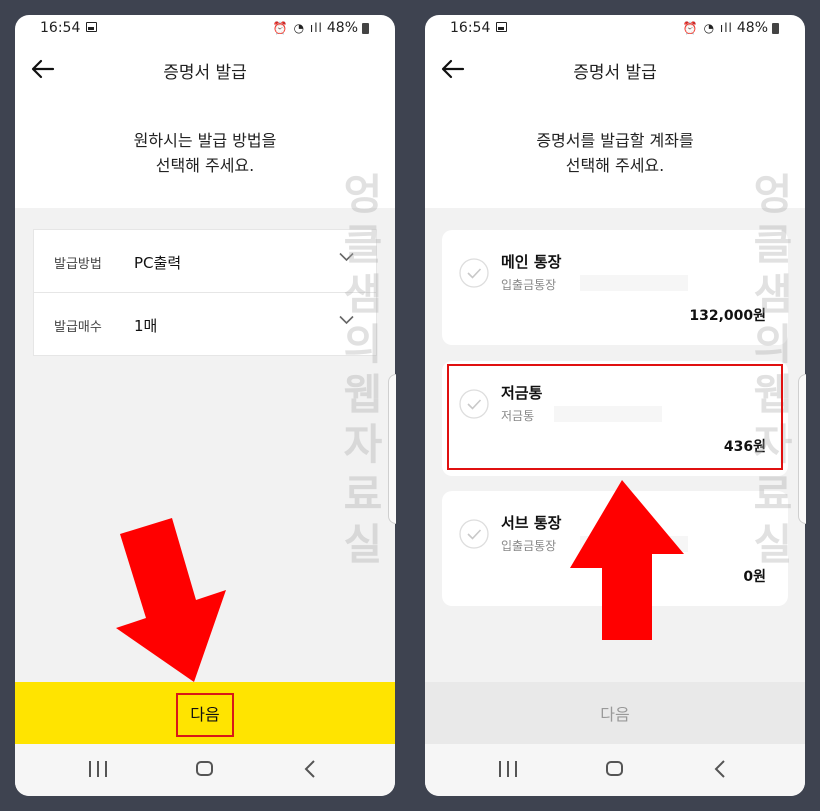 The width and height of the screenshot is (820, 811). I want to click on issue-method-select: 발급방법 PC출력, so click(205, 261).